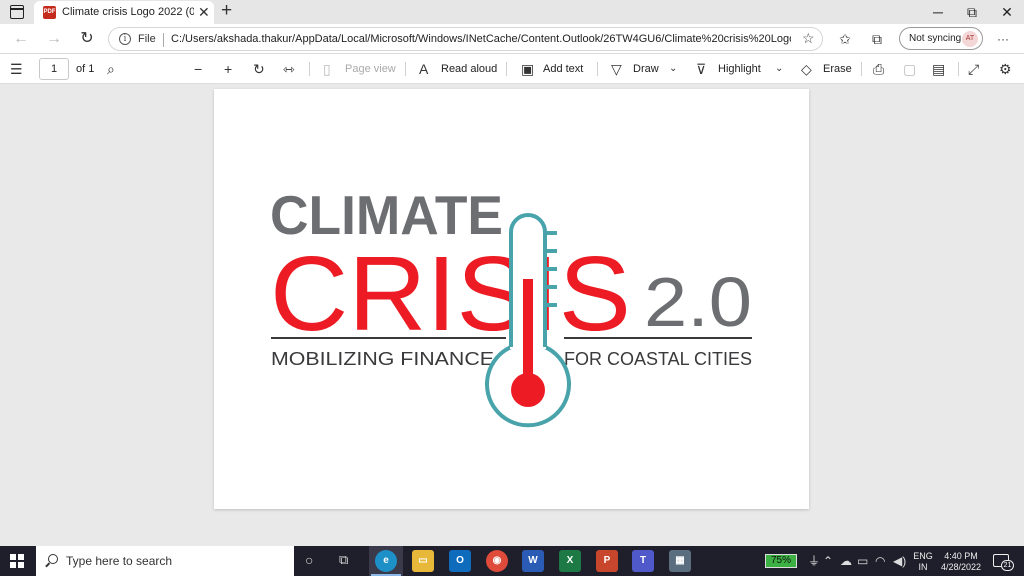 This screenshot has height=576, width=1024. Describe the element at coordinates (204, 12) in the screenshot. I see `tab-close-icon: ✕` at that location.